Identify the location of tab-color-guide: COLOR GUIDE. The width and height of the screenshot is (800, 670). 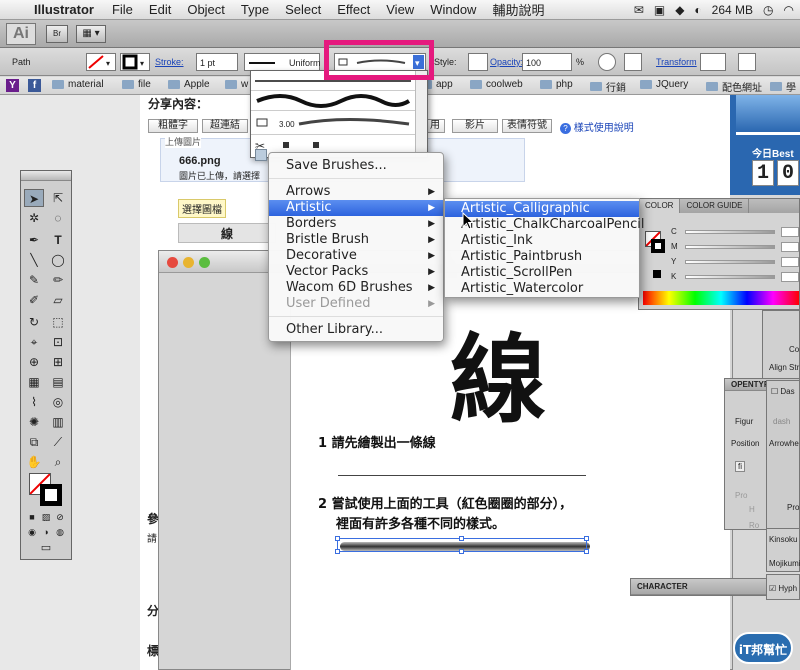
(715, 206).